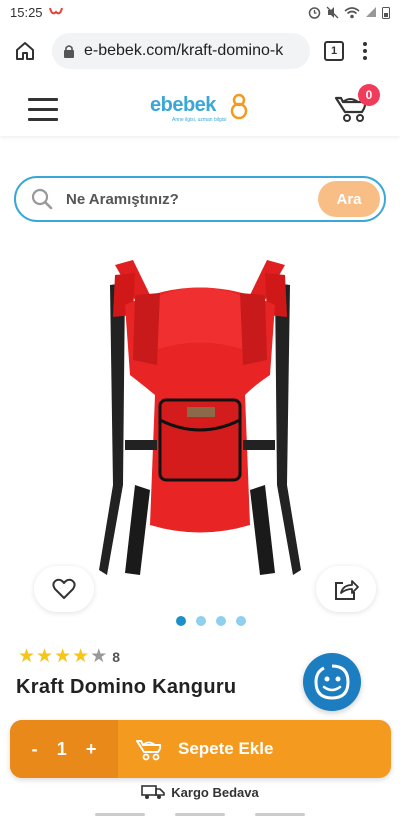  I want to click on logo-tagline: Anne ilgisi, uzman bilgisi, so click(199, 120).